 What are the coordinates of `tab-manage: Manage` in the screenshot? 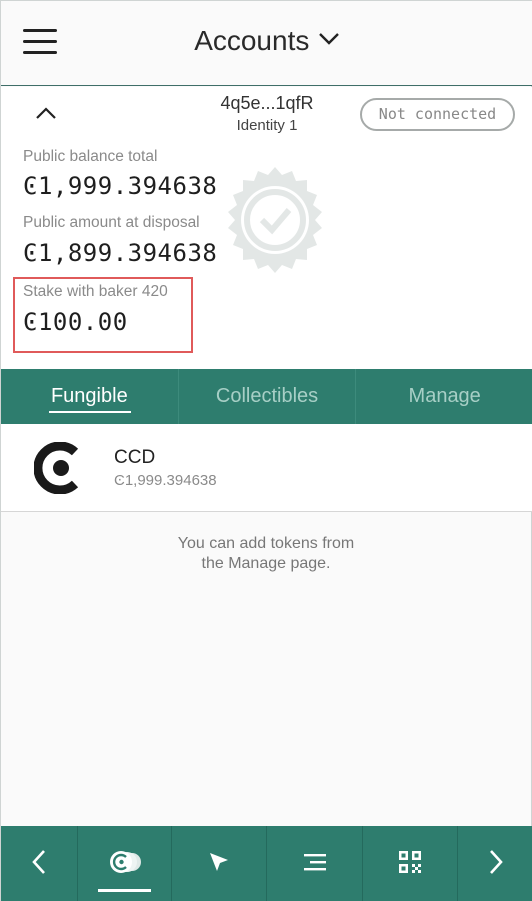 It's located at (444, 396).